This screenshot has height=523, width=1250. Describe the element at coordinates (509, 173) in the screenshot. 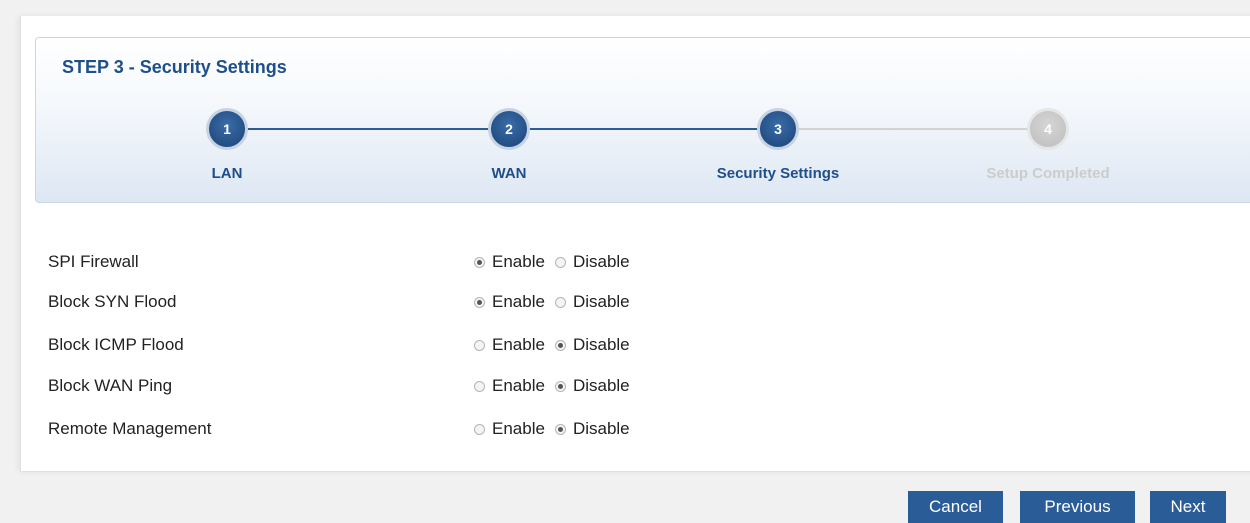

I see `step-2-label: WAN` at that location.